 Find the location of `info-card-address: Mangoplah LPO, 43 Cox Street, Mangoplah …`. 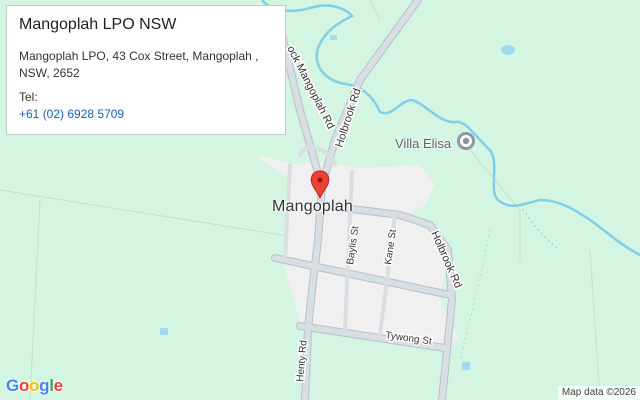

info-card-address: Mangoplah LPO, 43 Cox Street, Mangoplah … is located at coordinates (146, 65).